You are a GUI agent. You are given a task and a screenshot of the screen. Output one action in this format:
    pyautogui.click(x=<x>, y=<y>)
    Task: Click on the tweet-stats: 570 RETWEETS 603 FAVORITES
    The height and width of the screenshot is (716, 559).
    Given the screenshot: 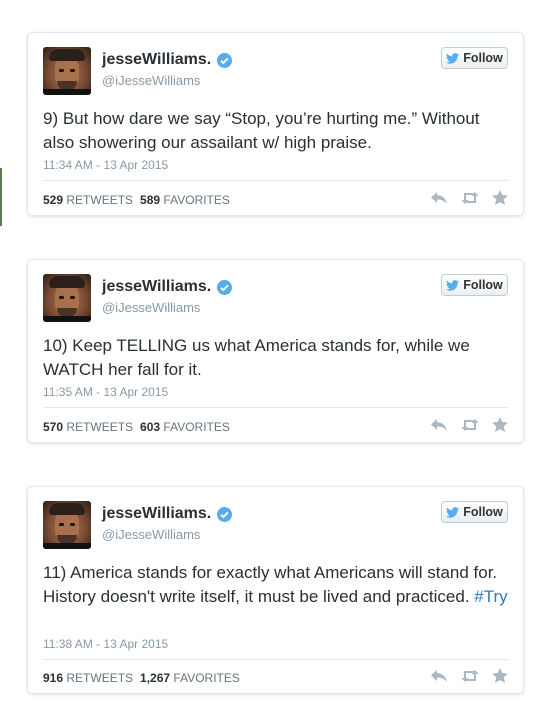 What is the action you would take?
    pyautogui.click(x=136, y=427)
    